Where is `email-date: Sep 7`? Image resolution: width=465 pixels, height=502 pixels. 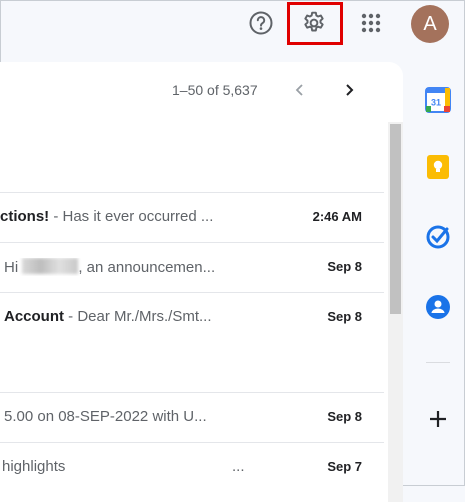 email-date: Sep 7 is located at coordinates (344, 466).